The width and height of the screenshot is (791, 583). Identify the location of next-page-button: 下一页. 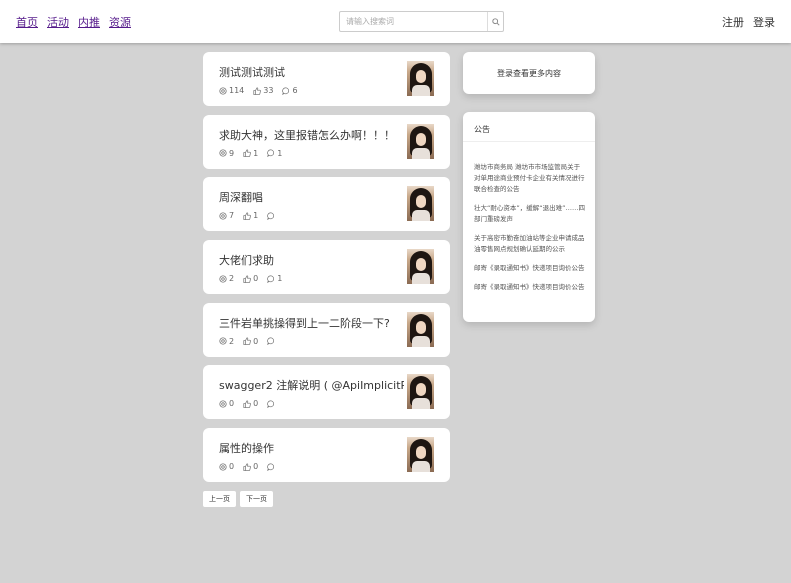
(256, 499).